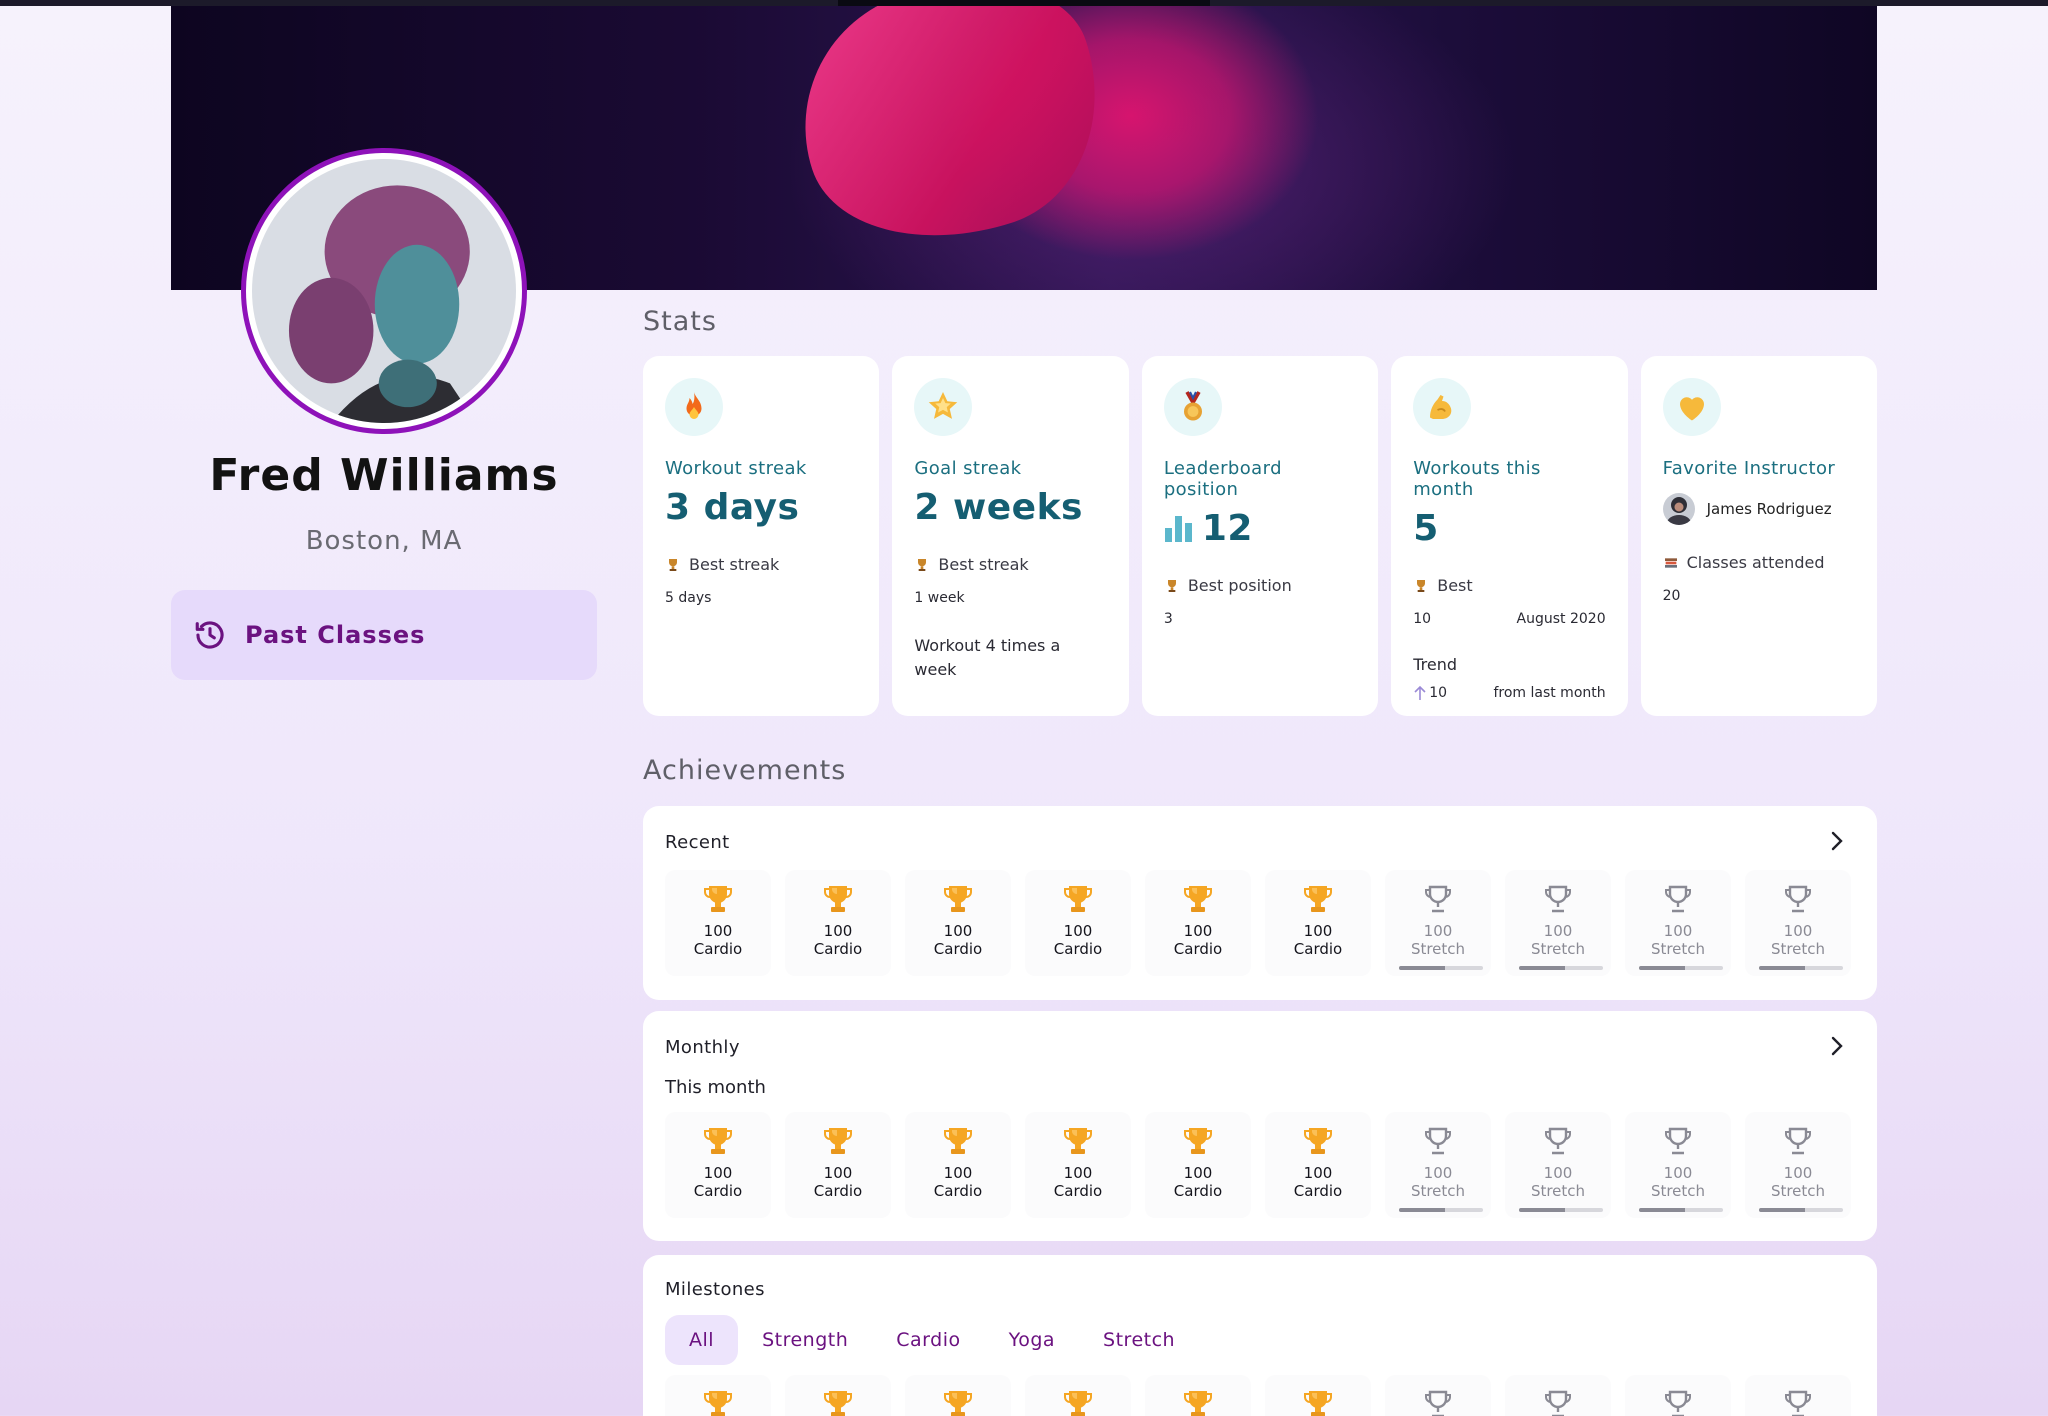 This screenshot has width=2048, height=1416. Describe the element at coordinates (1671, 596) in the screenshot. I see `stat-attended-value: 20` at that location.